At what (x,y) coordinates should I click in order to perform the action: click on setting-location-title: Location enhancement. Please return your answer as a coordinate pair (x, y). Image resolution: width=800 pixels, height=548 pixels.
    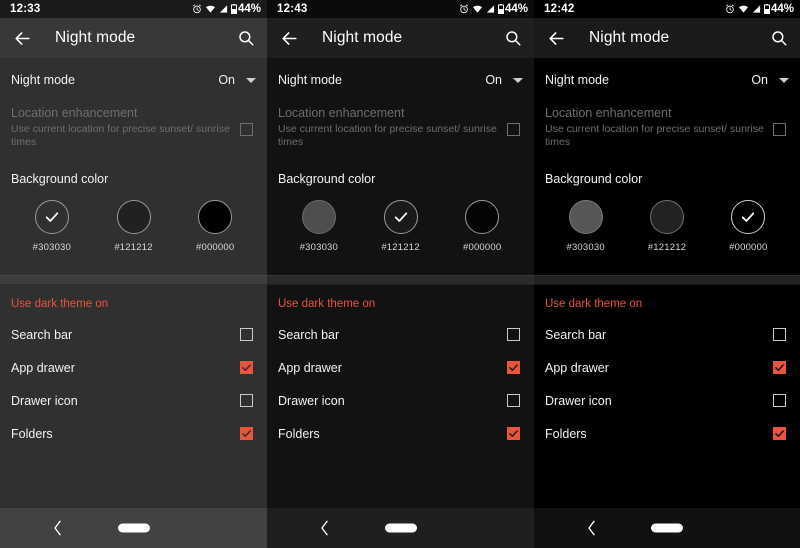
    Looking at the image, I should click on (608, 113).